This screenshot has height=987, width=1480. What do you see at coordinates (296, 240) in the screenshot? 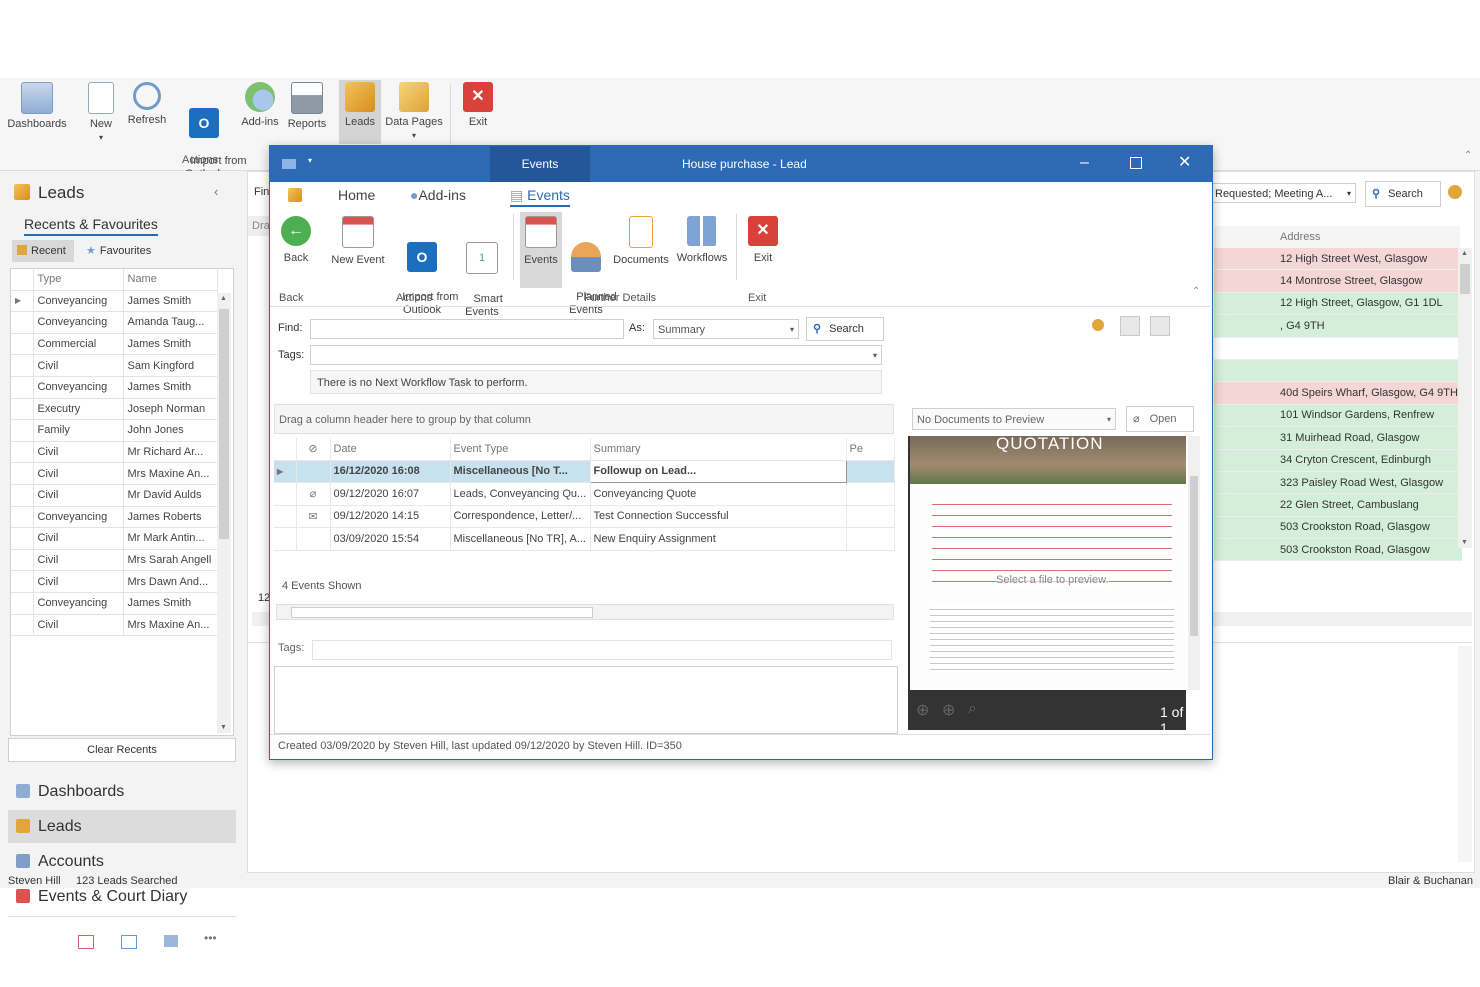
I see `back-button: ← Back` at bounding box center [296, 240].